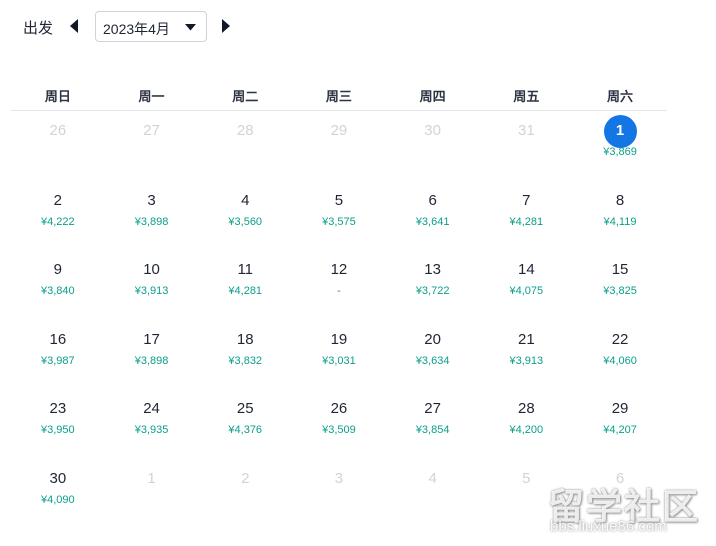  I want to click on calendar-day: 11 ¥4,281, so click(245, 262).